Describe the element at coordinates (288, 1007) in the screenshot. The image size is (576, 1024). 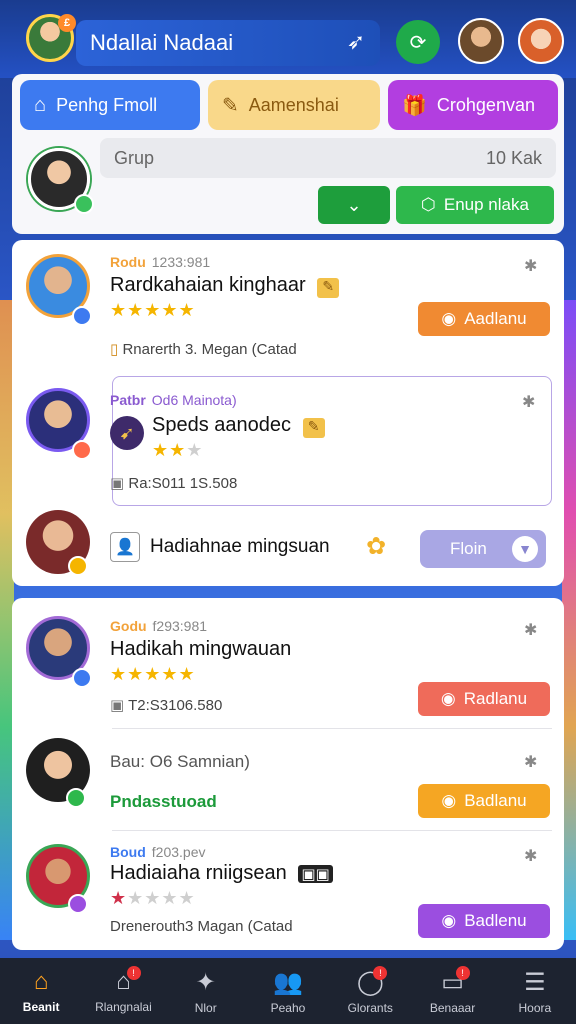
I see `nav-label: Peaho` at that location.